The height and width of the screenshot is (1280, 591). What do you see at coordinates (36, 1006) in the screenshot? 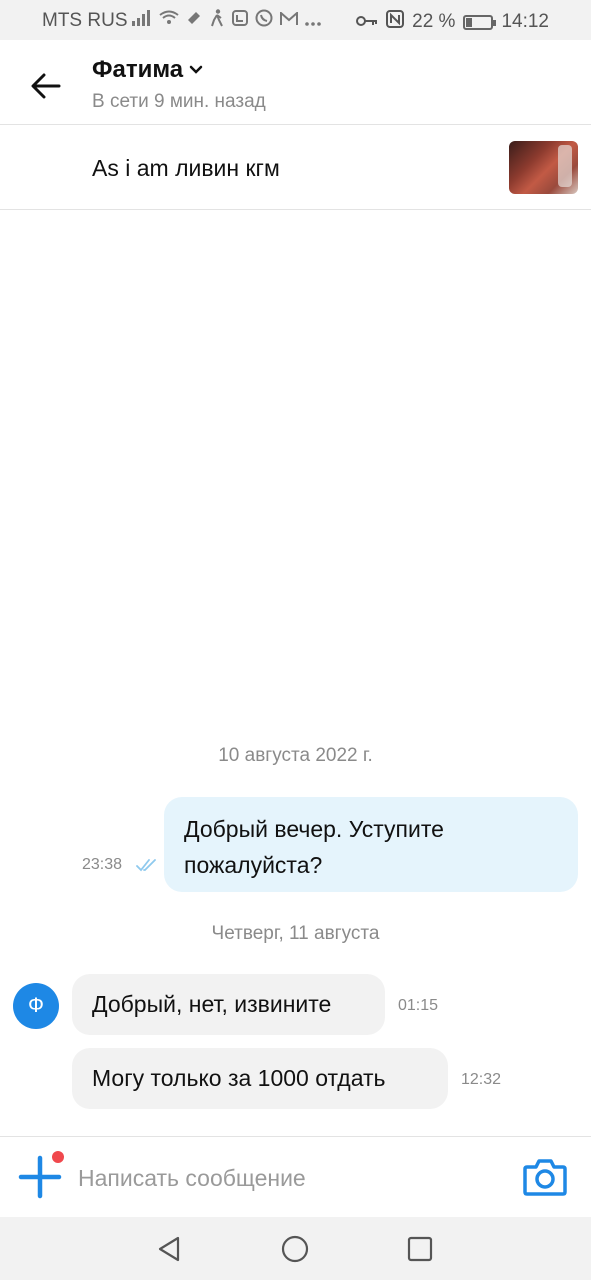
I see `avatar: Ф` at bounding box center [36, 1006].